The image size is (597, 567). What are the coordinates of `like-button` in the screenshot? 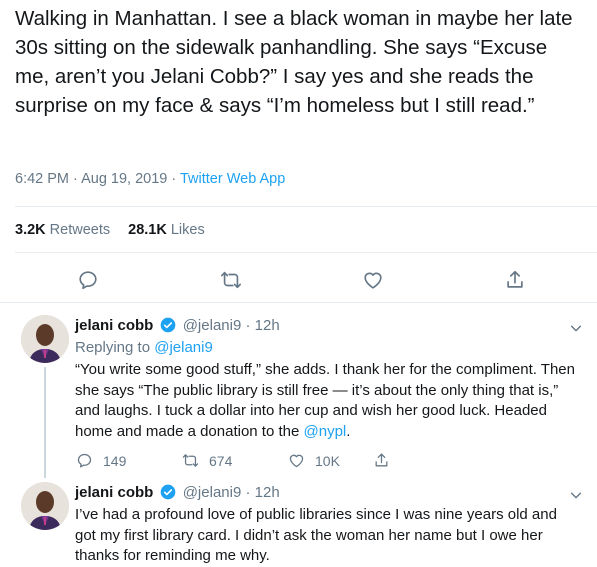 It's located at (373, 280).